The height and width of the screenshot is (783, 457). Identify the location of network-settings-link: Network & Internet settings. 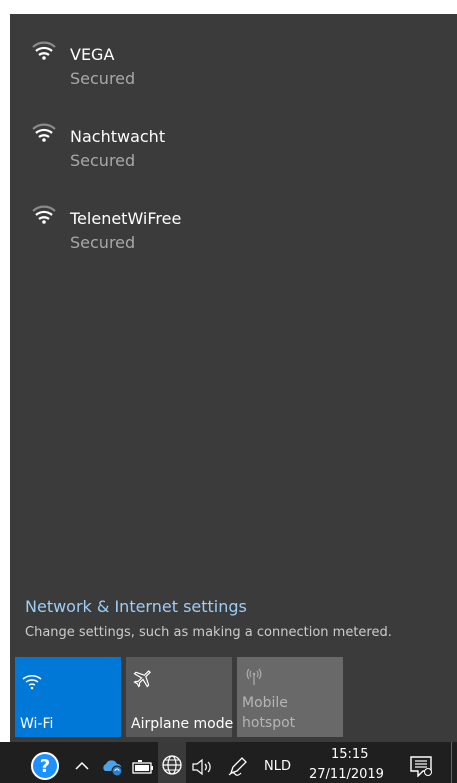
(136, 606).